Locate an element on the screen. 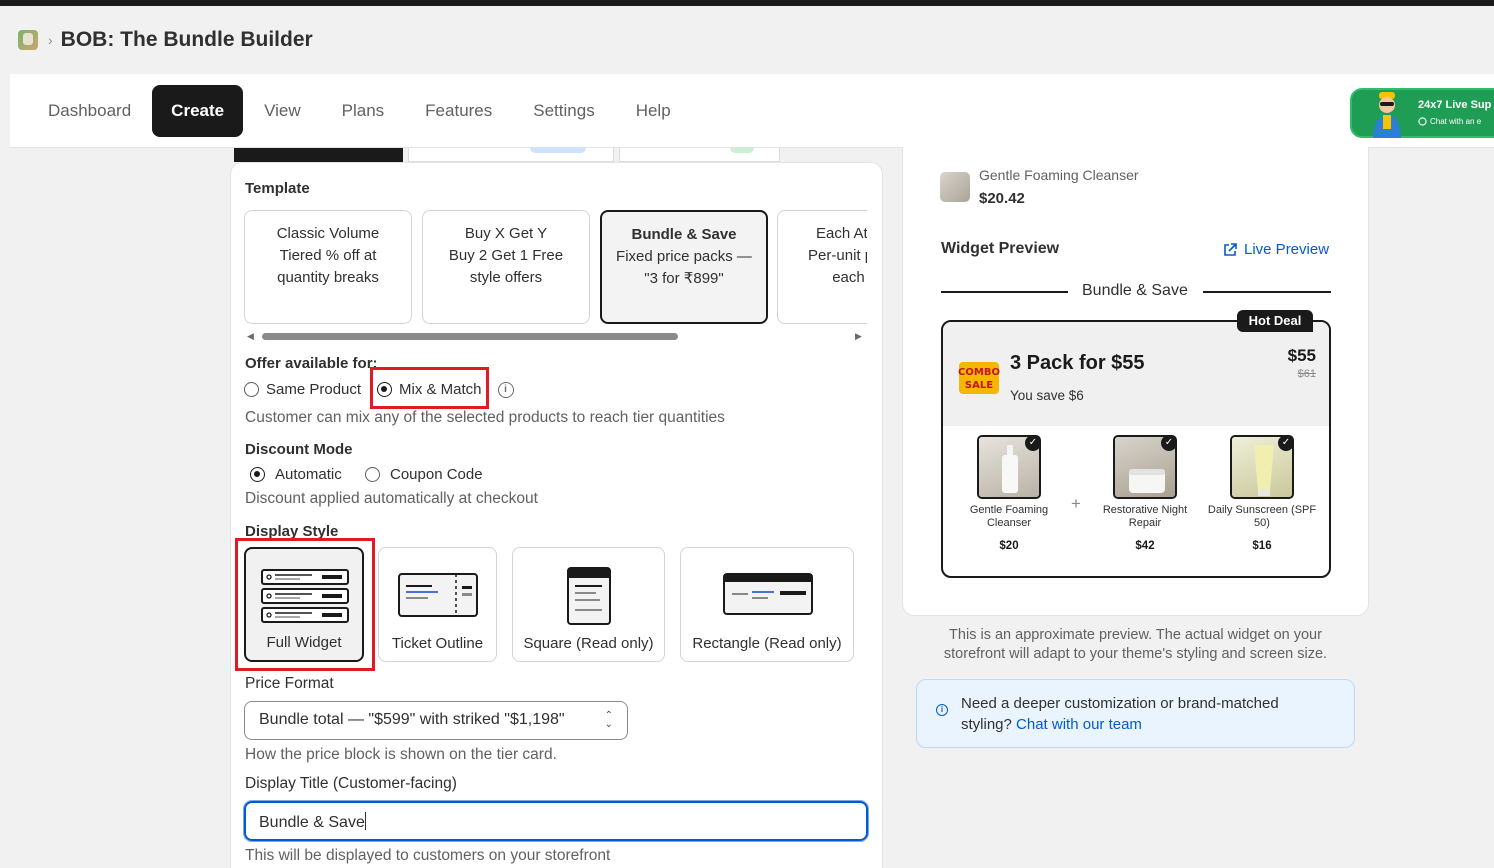 This screenshot has width=1494, height=868. template-scrollbar: ◀ ▶ is located at coordinates (555, 336).